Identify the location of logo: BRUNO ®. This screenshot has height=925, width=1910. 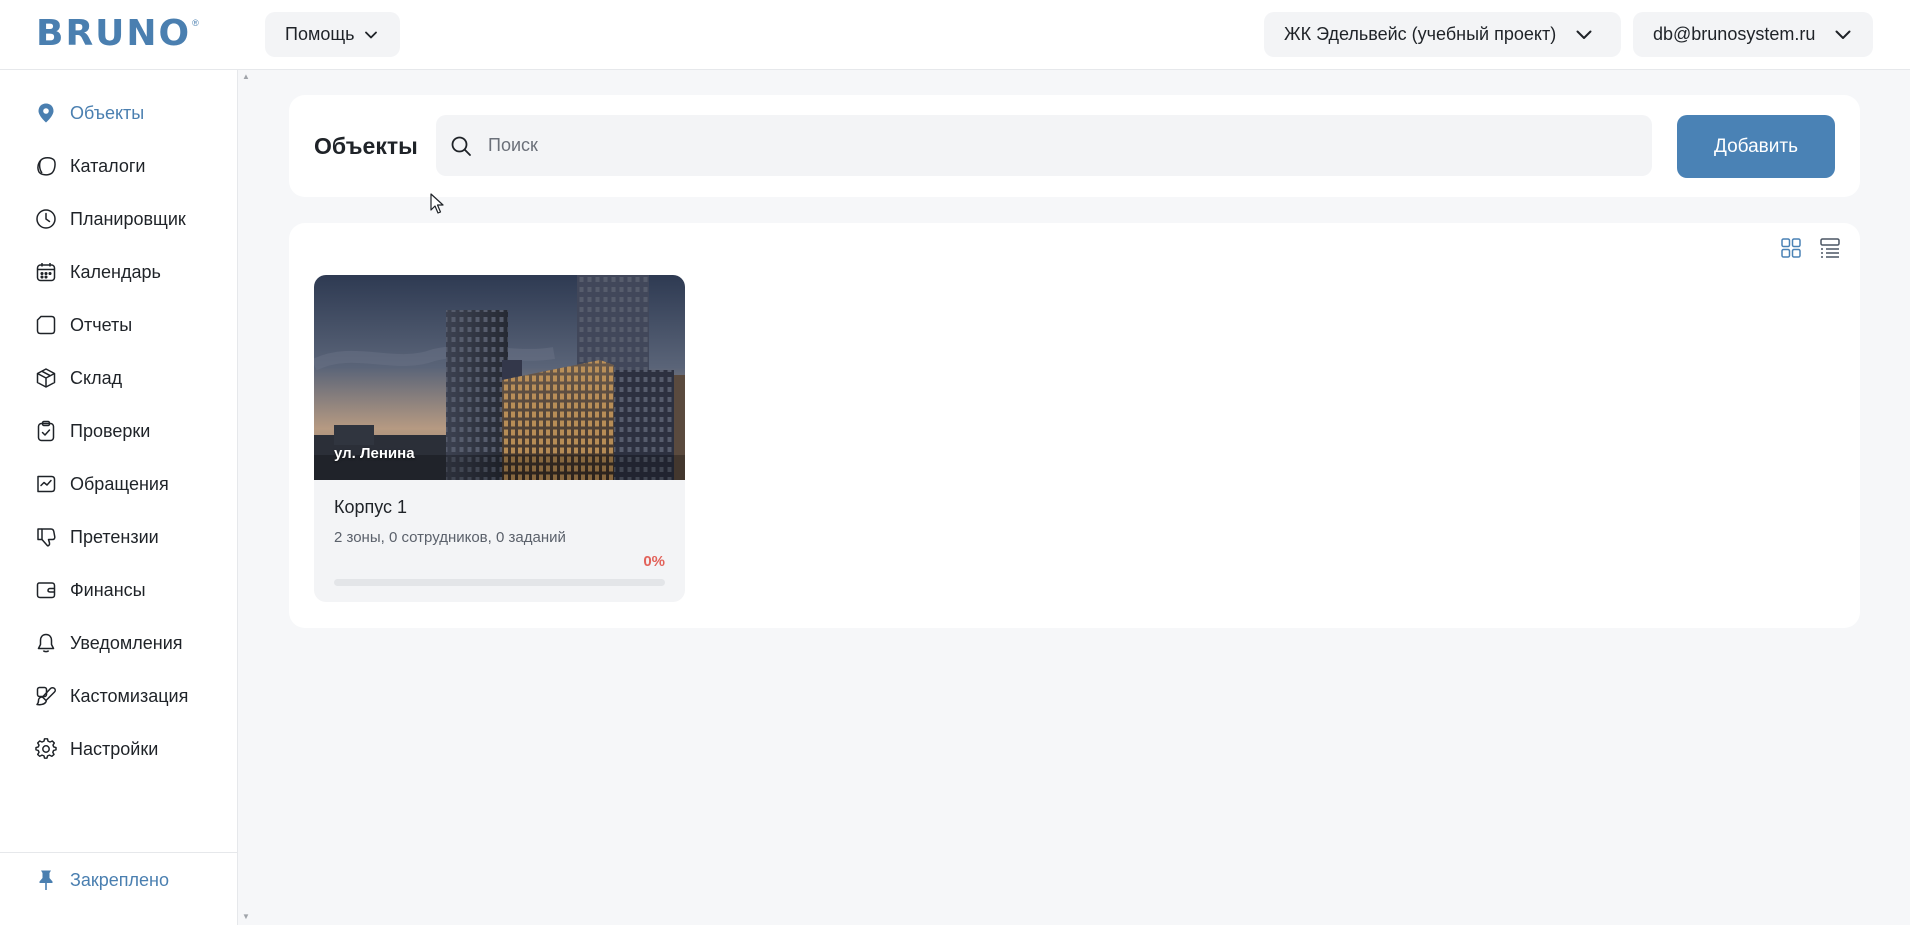
(117, 34).